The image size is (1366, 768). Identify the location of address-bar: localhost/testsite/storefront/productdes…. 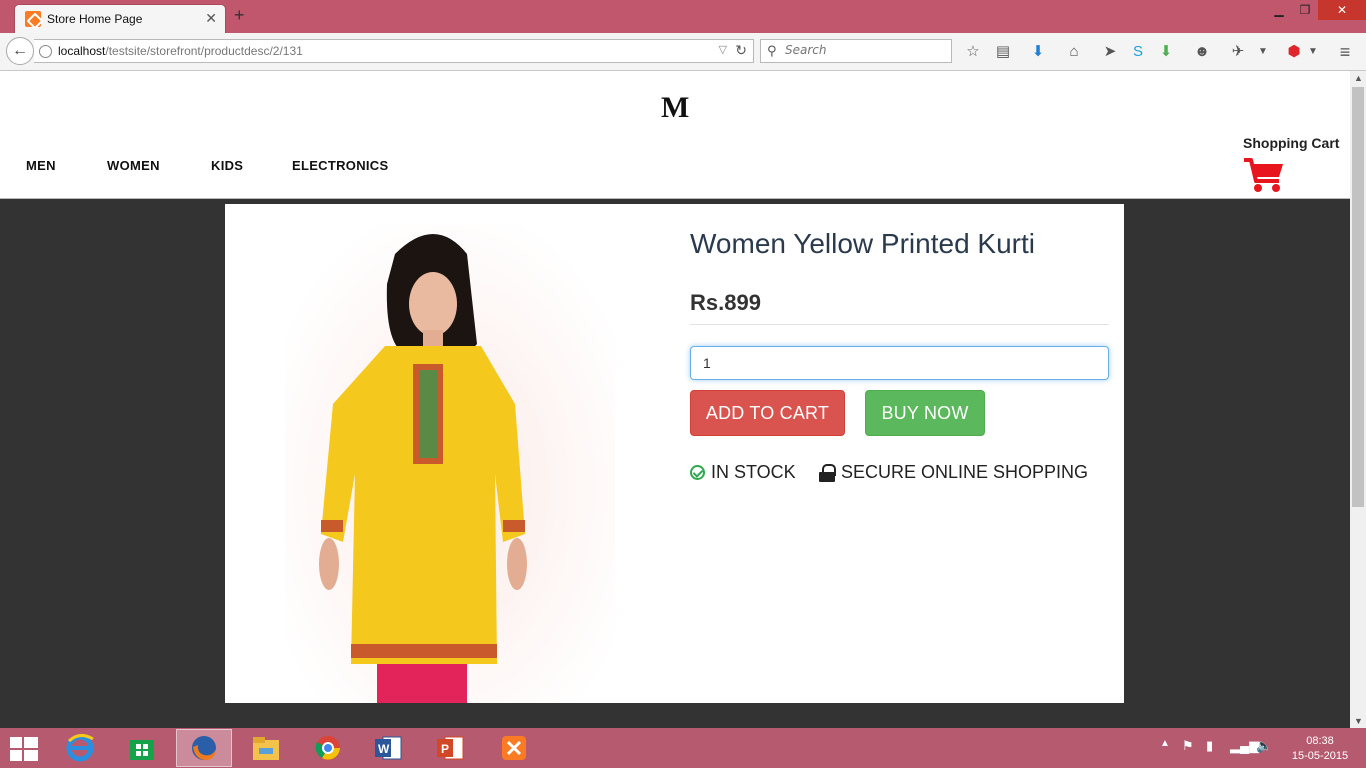
(394, 51).